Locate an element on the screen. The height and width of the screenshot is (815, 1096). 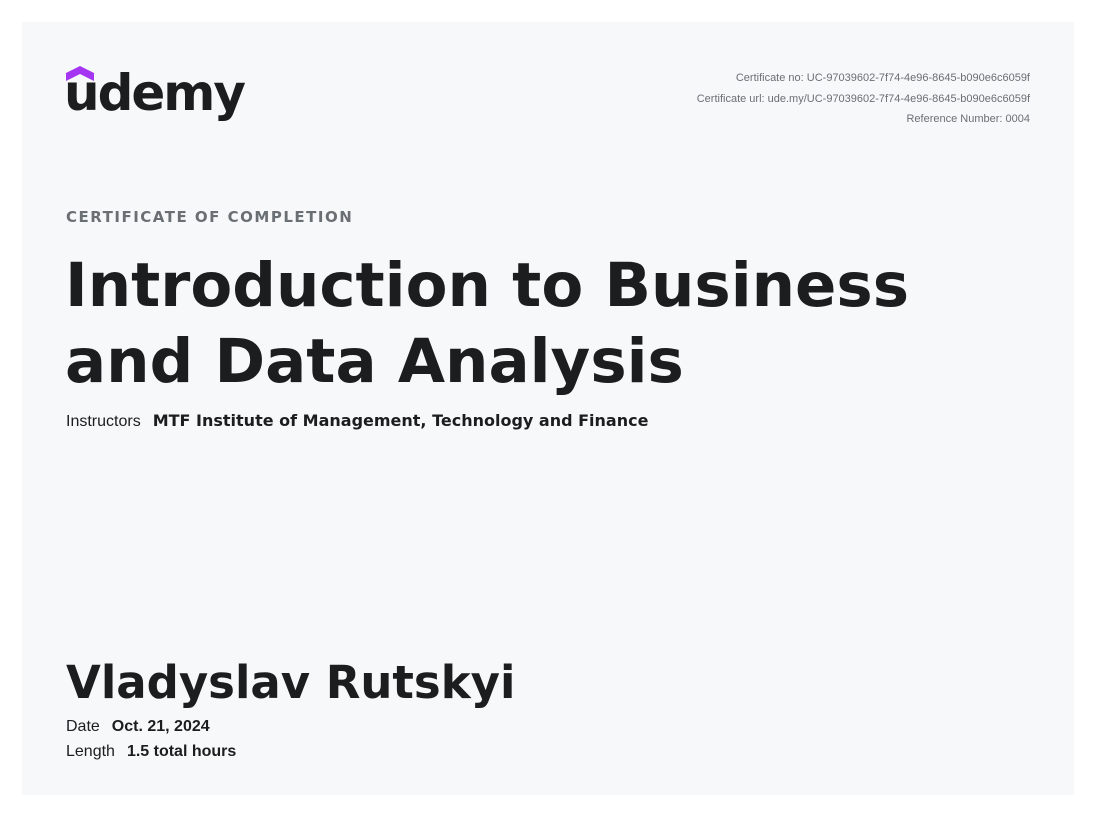
length-line: Length 1.5 total hours is located at coordinates (151, 752).